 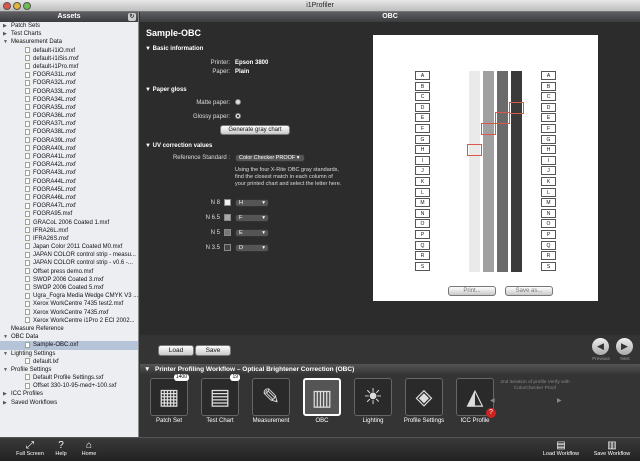 I want to click on tree-item: FOGRA34L.mxf, so click(x=69, y=100).